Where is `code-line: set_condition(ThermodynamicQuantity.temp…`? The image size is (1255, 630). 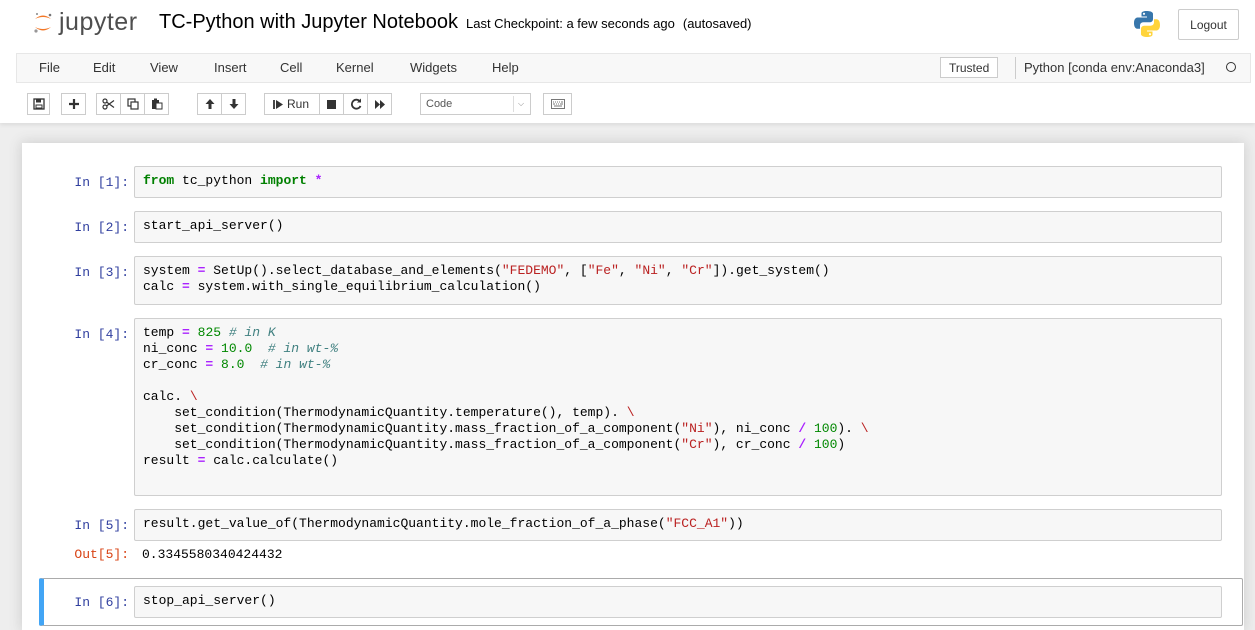
code-line: set_condition(ThermodynamicQuantity.temp… is located at coordinates (678, 413).